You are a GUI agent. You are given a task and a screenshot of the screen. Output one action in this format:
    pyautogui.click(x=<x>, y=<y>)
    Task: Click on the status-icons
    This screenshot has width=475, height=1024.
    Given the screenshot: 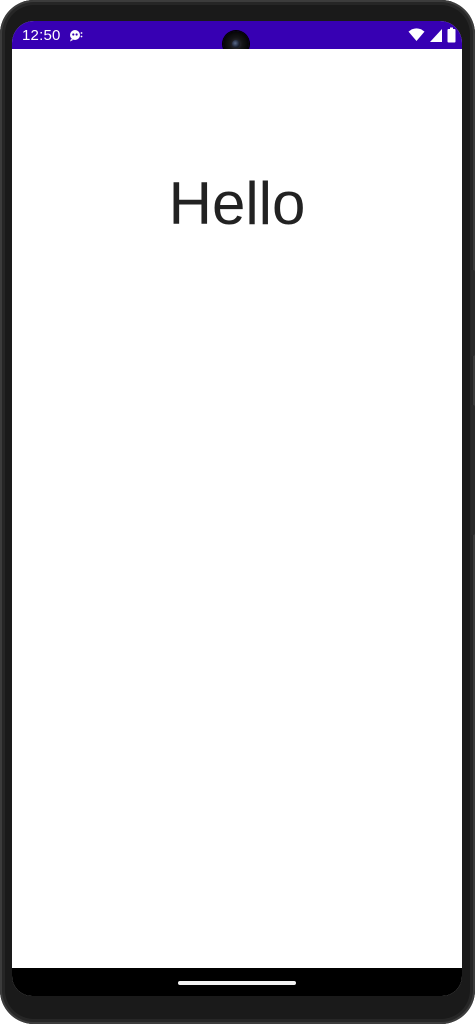 What is the action you would take?
    pyautogui.click(x=432, y=35)
    